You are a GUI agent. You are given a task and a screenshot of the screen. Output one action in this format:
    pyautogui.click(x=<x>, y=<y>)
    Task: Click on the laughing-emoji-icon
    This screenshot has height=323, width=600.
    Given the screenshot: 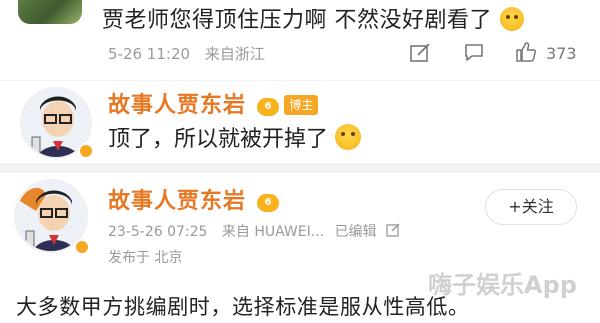 What is the action you would take?
    pyautogui.click(x=348, y=137)
    